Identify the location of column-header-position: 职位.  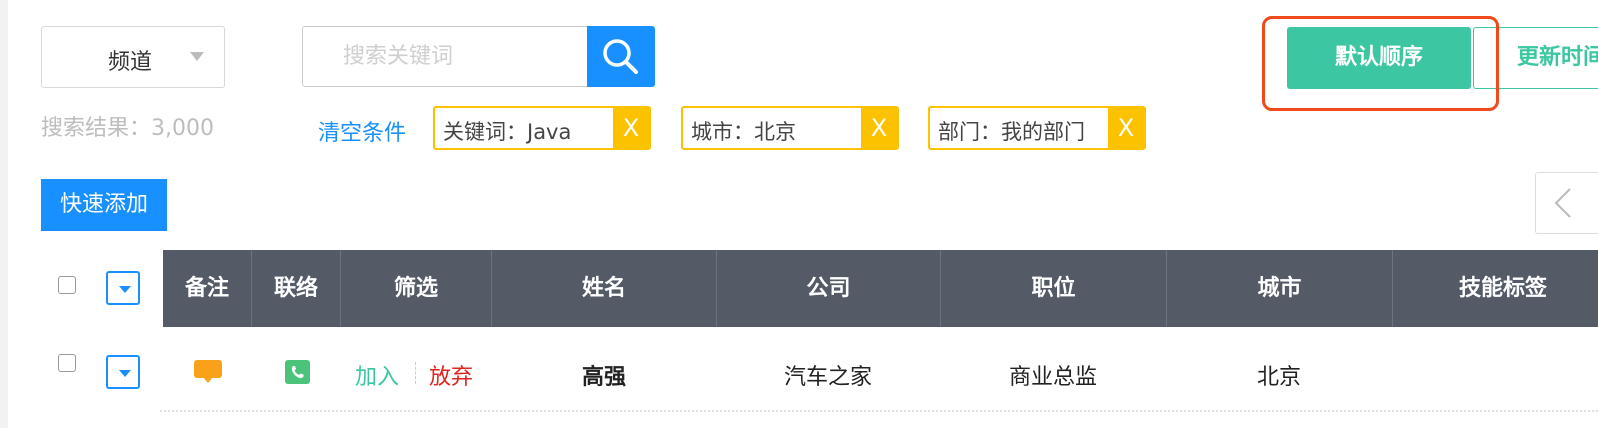
(1054, 288).